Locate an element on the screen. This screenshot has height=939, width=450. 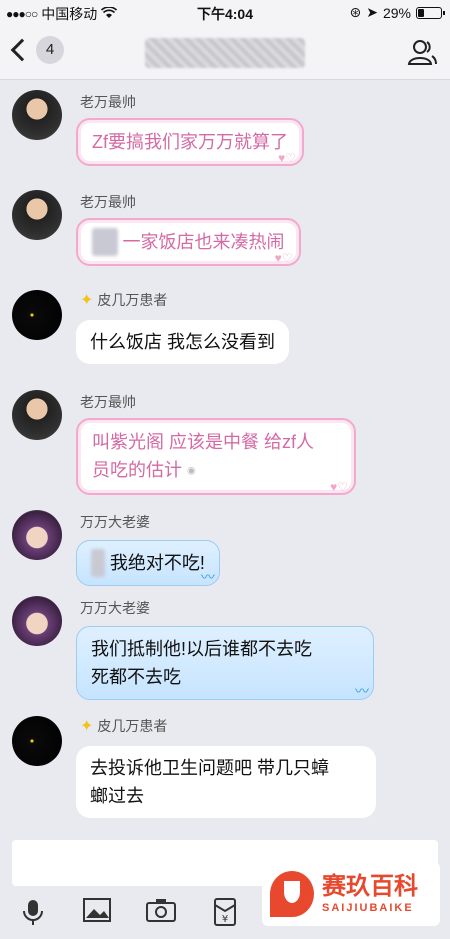
person-icon is located at coordinates (422, 52).